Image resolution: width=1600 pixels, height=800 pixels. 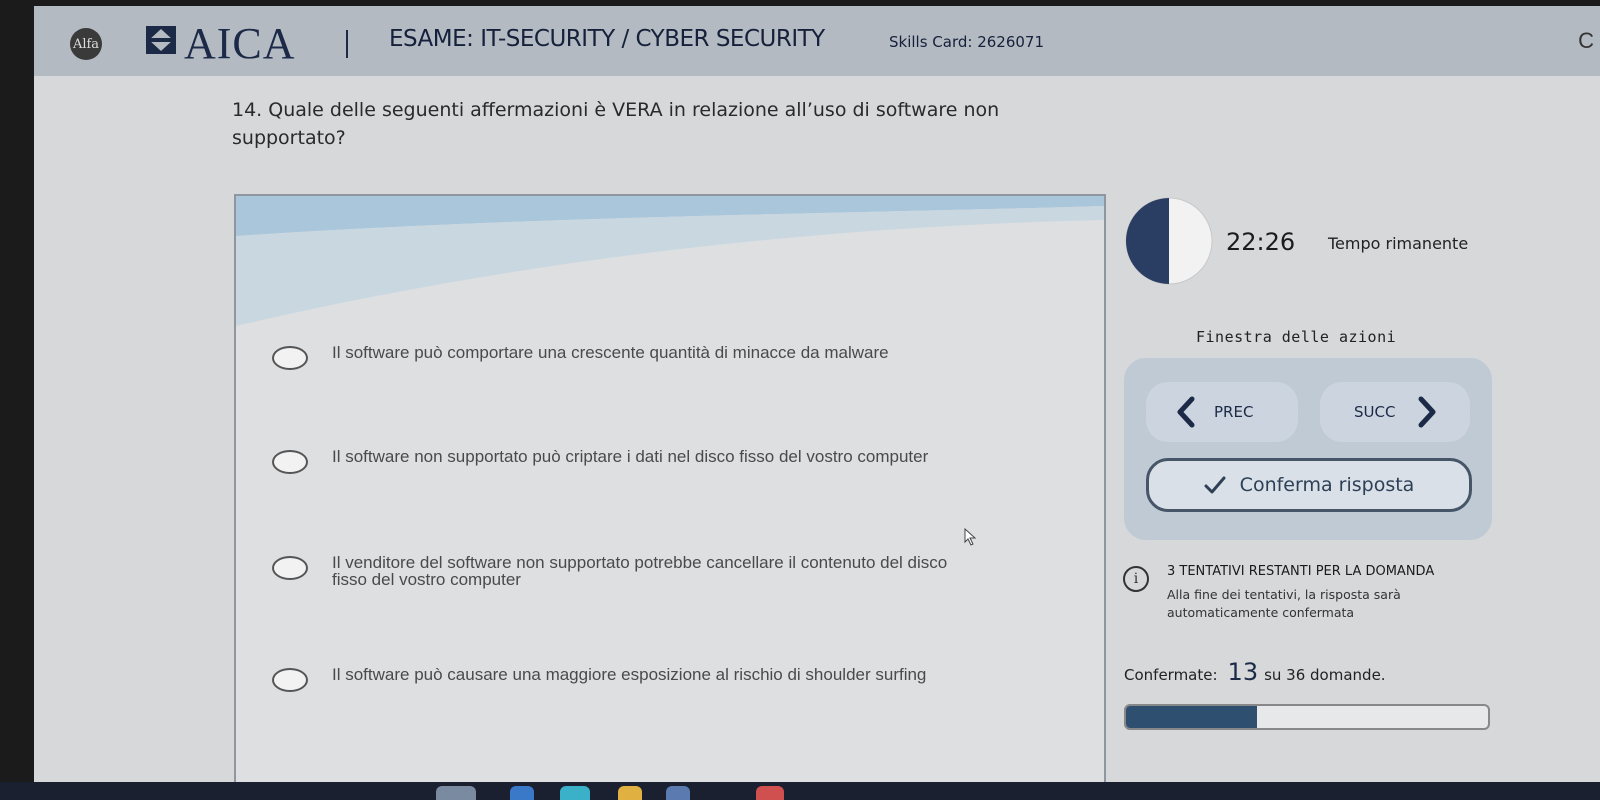 I want to click on progress-fill, so click(x=1191, y=717).